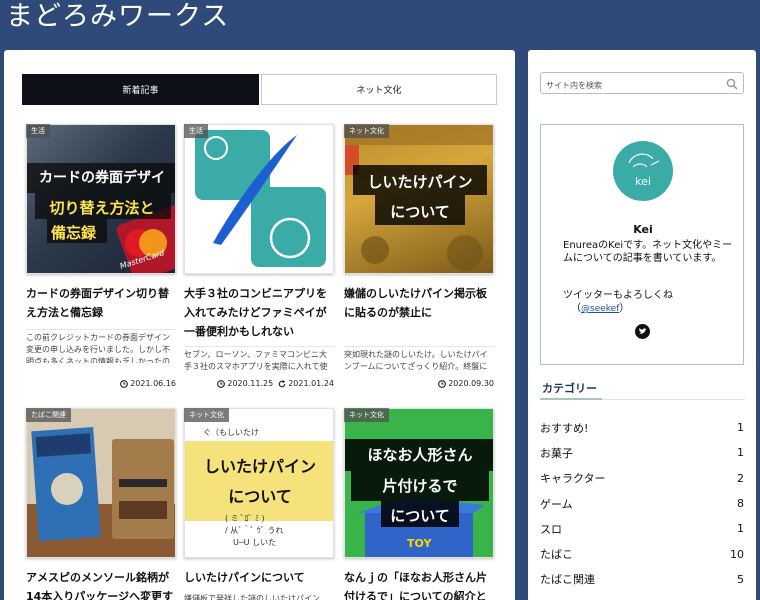 The height and width of the screenshot is (600, 760). I want to click on update-date: 2021.01.24, so click(306, 383).